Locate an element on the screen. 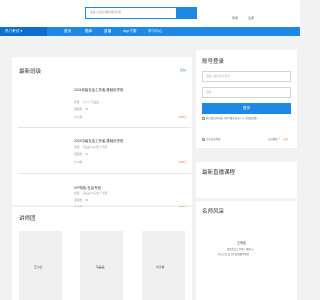 Image resolution: width=320 pixels, height=300 pixels. password-field: 密码 is located at coordinates (246, 92).